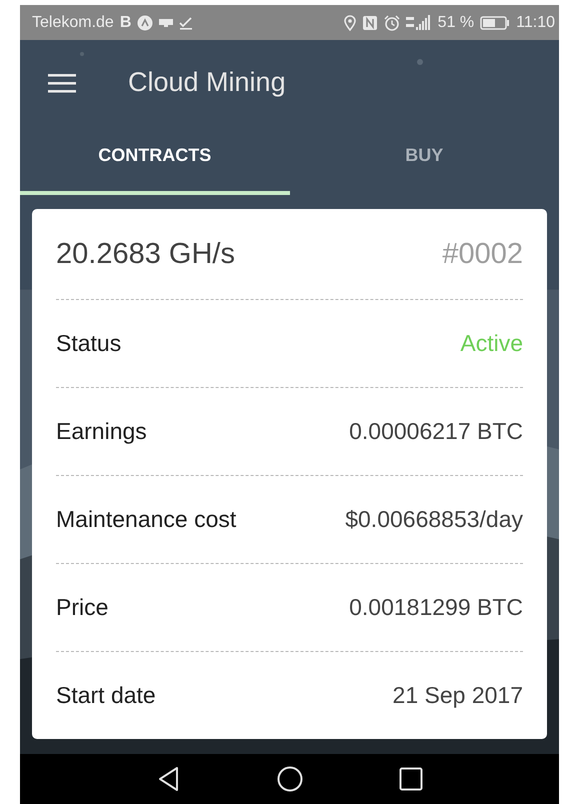 This screenshot has height=804, width=564. What do you see at coordinates (370, 22) in the screenshot?
I see `nfc-icon` at bounding box center [370, 22].